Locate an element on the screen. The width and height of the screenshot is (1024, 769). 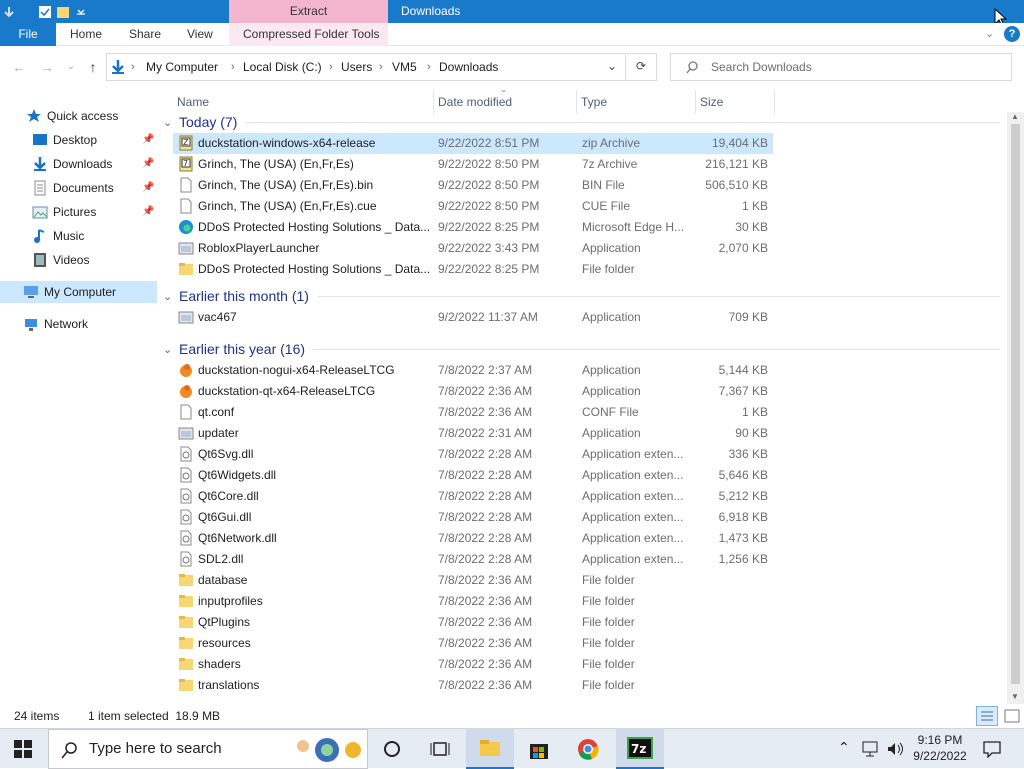
back-arrow-icon: ← is located at coordinates (19, 67).